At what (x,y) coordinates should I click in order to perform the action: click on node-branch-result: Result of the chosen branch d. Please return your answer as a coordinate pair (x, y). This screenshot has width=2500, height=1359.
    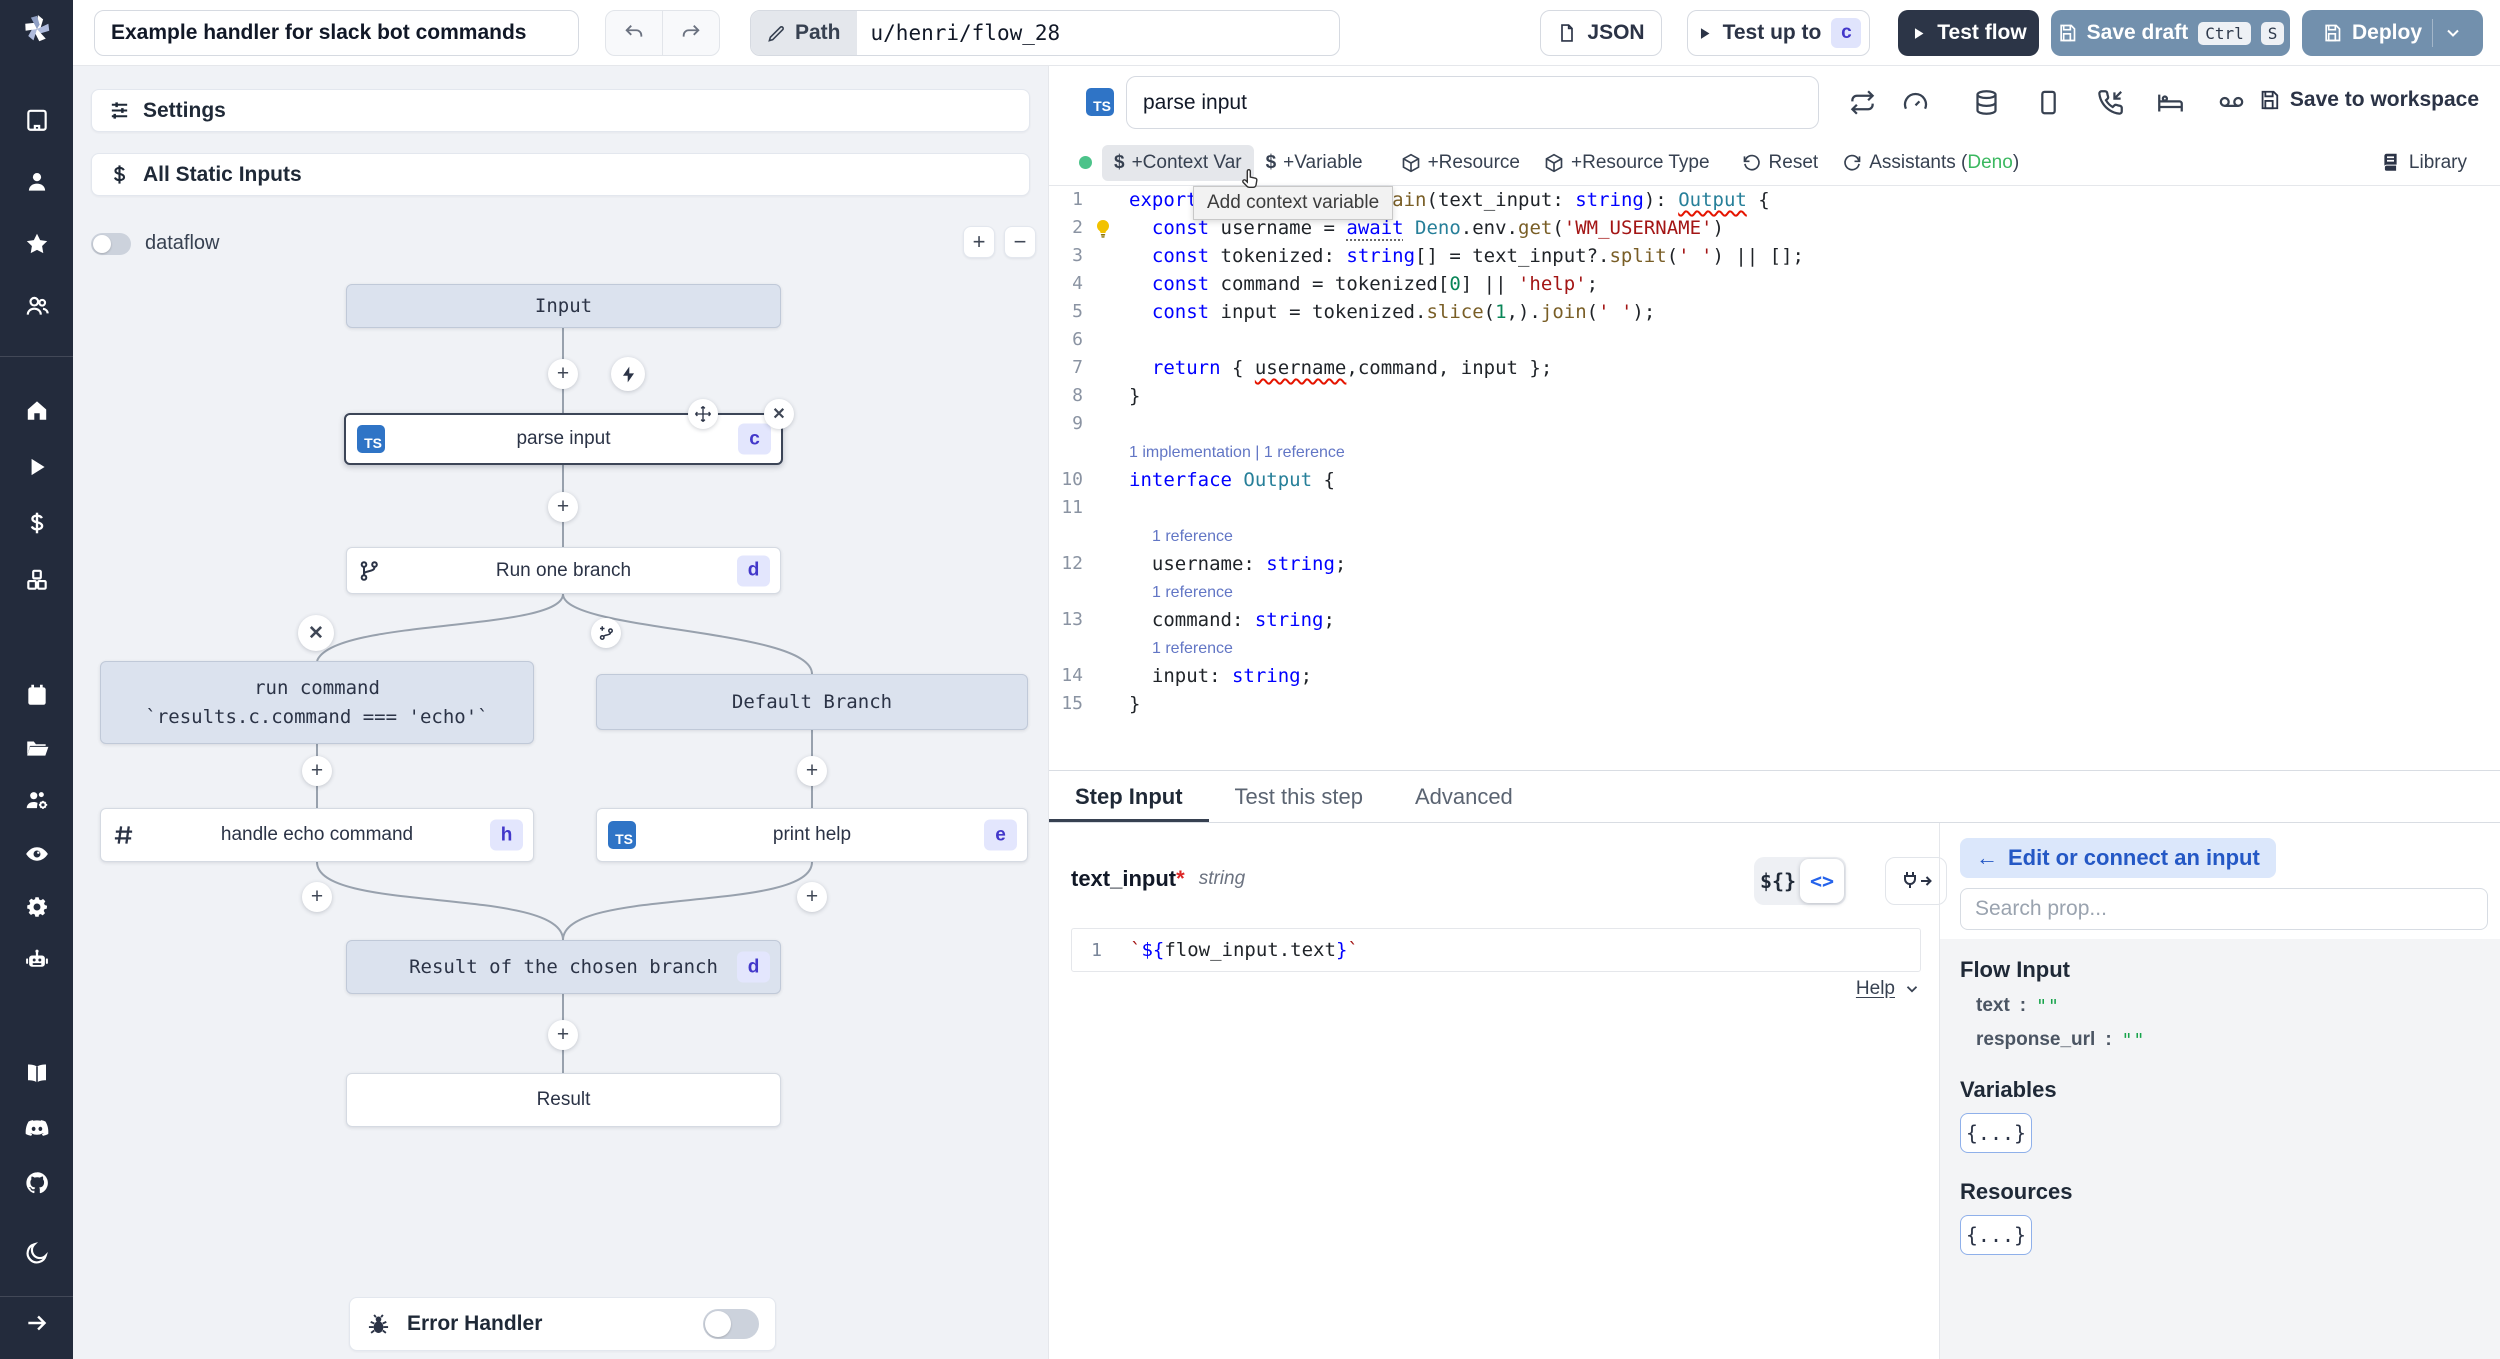
    Looking at the image, I should click on (563, 967).